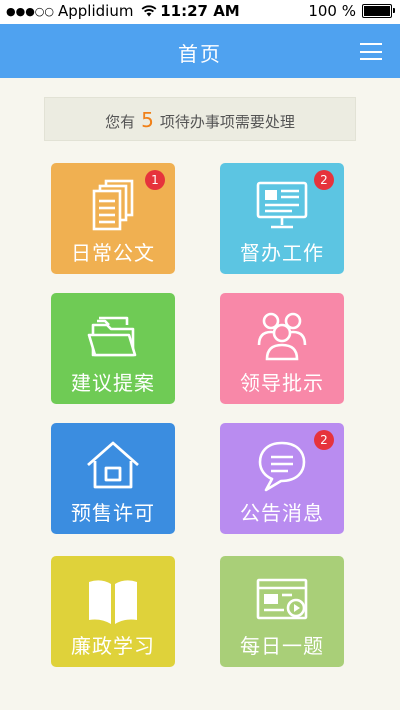  Describe the element at coordinates (282, 383) in the screenshot. I see `tile-label: 领导批示` at that location.